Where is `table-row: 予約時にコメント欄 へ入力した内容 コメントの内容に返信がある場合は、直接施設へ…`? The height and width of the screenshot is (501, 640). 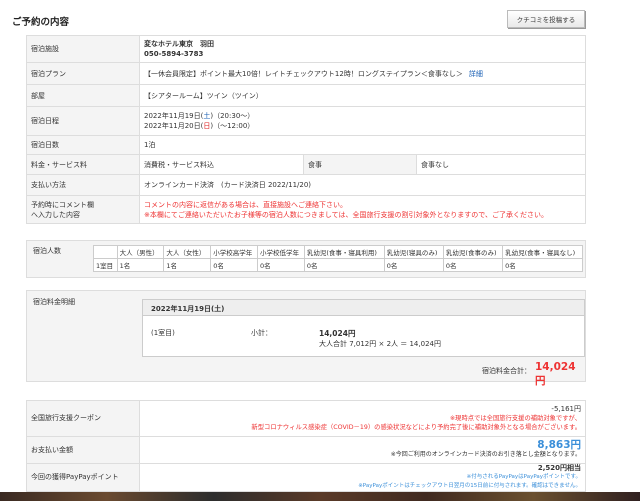
table-row: 予約時にコメント欄 へ入力した内容 コメントの内容に返信がある場合は、直接施設へ… is located at coordinates (306, 209).